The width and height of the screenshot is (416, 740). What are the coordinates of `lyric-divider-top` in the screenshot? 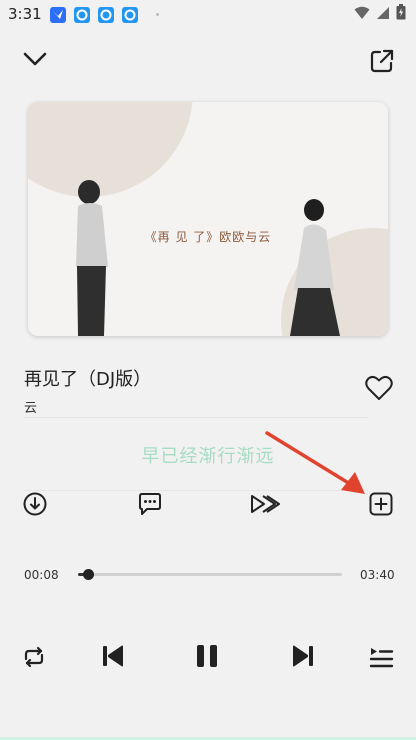 It's located at (196, 417).